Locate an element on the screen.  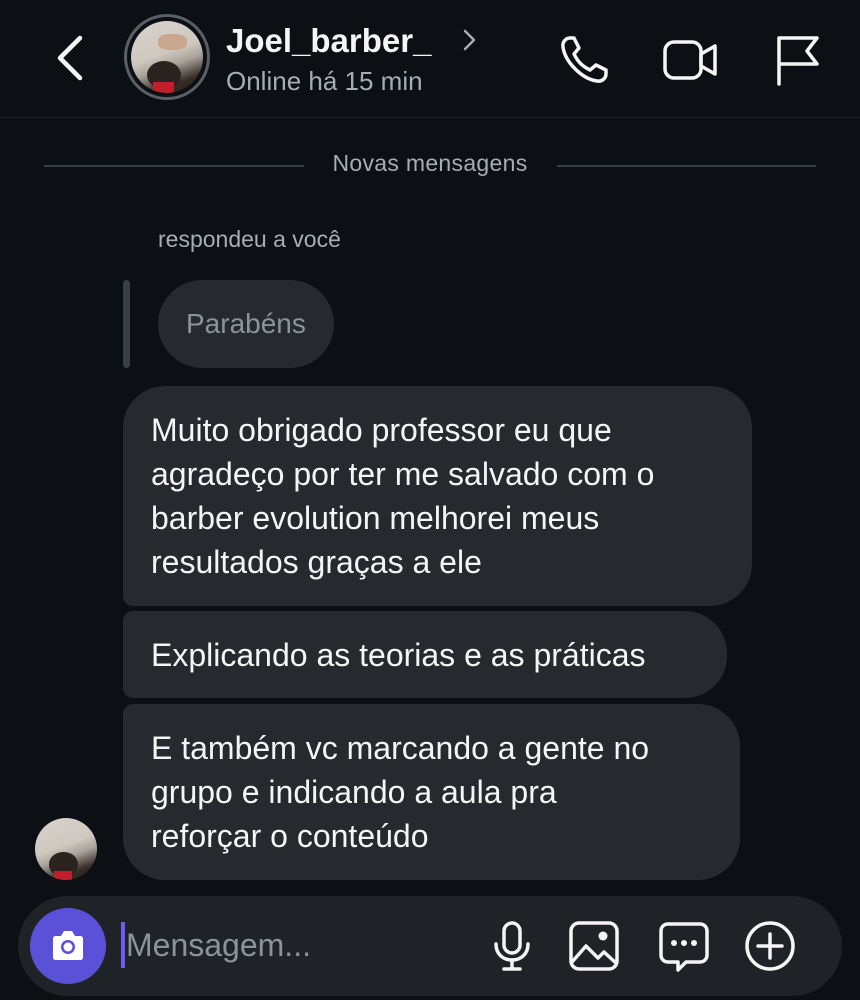
microphone-icon is located at coordinates (512, 946).